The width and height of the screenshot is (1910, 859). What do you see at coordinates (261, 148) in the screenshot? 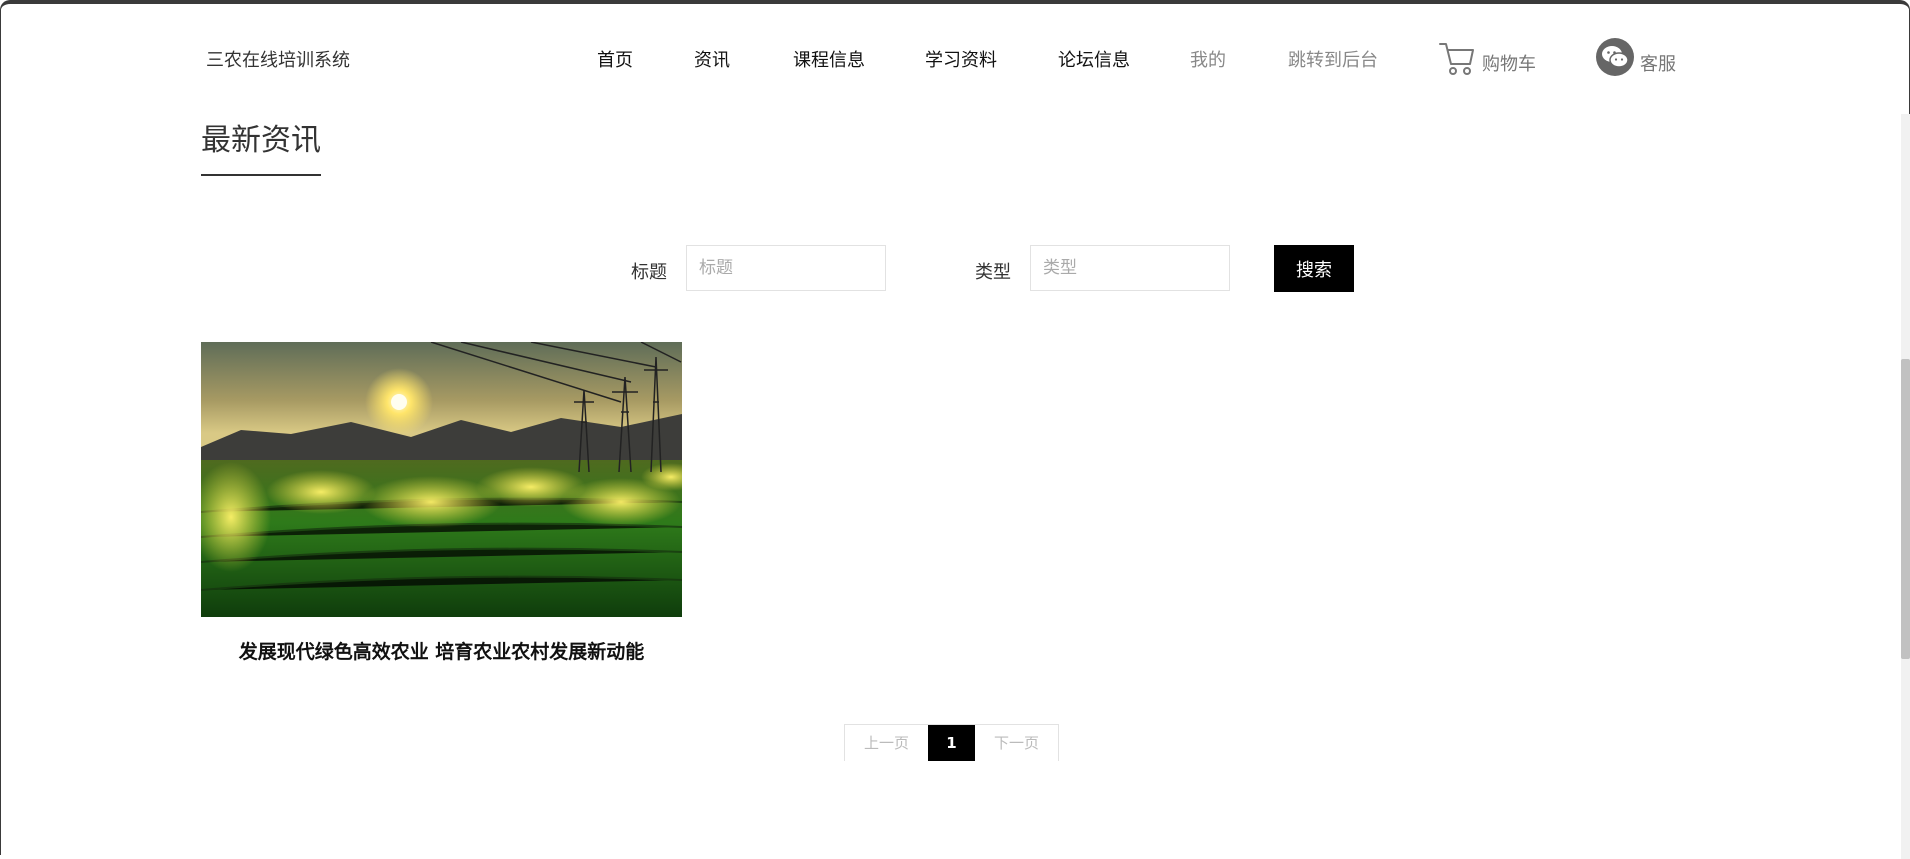
I see `section-title: 最新资讯` at bounding box center [261, 148].